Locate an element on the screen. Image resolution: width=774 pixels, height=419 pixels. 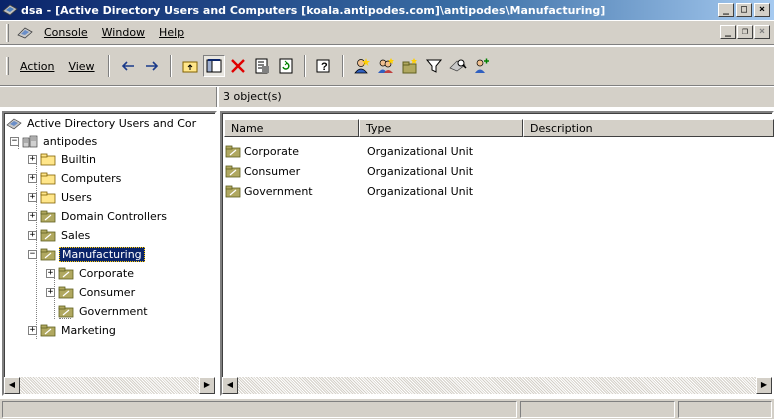
tree-item-domain-controllers: + Domain Controllers is located at coordinates (98, 216).